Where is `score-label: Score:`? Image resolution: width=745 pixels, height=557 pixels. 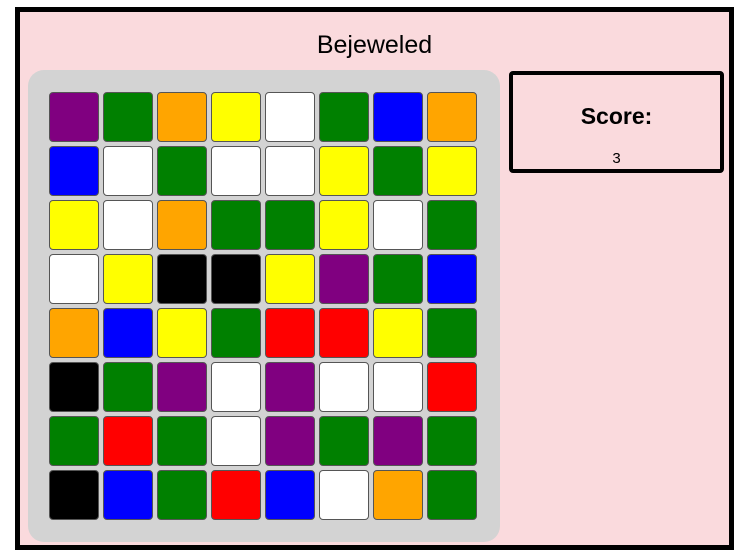 score-label: Score: is located at coordinates (616, 116).